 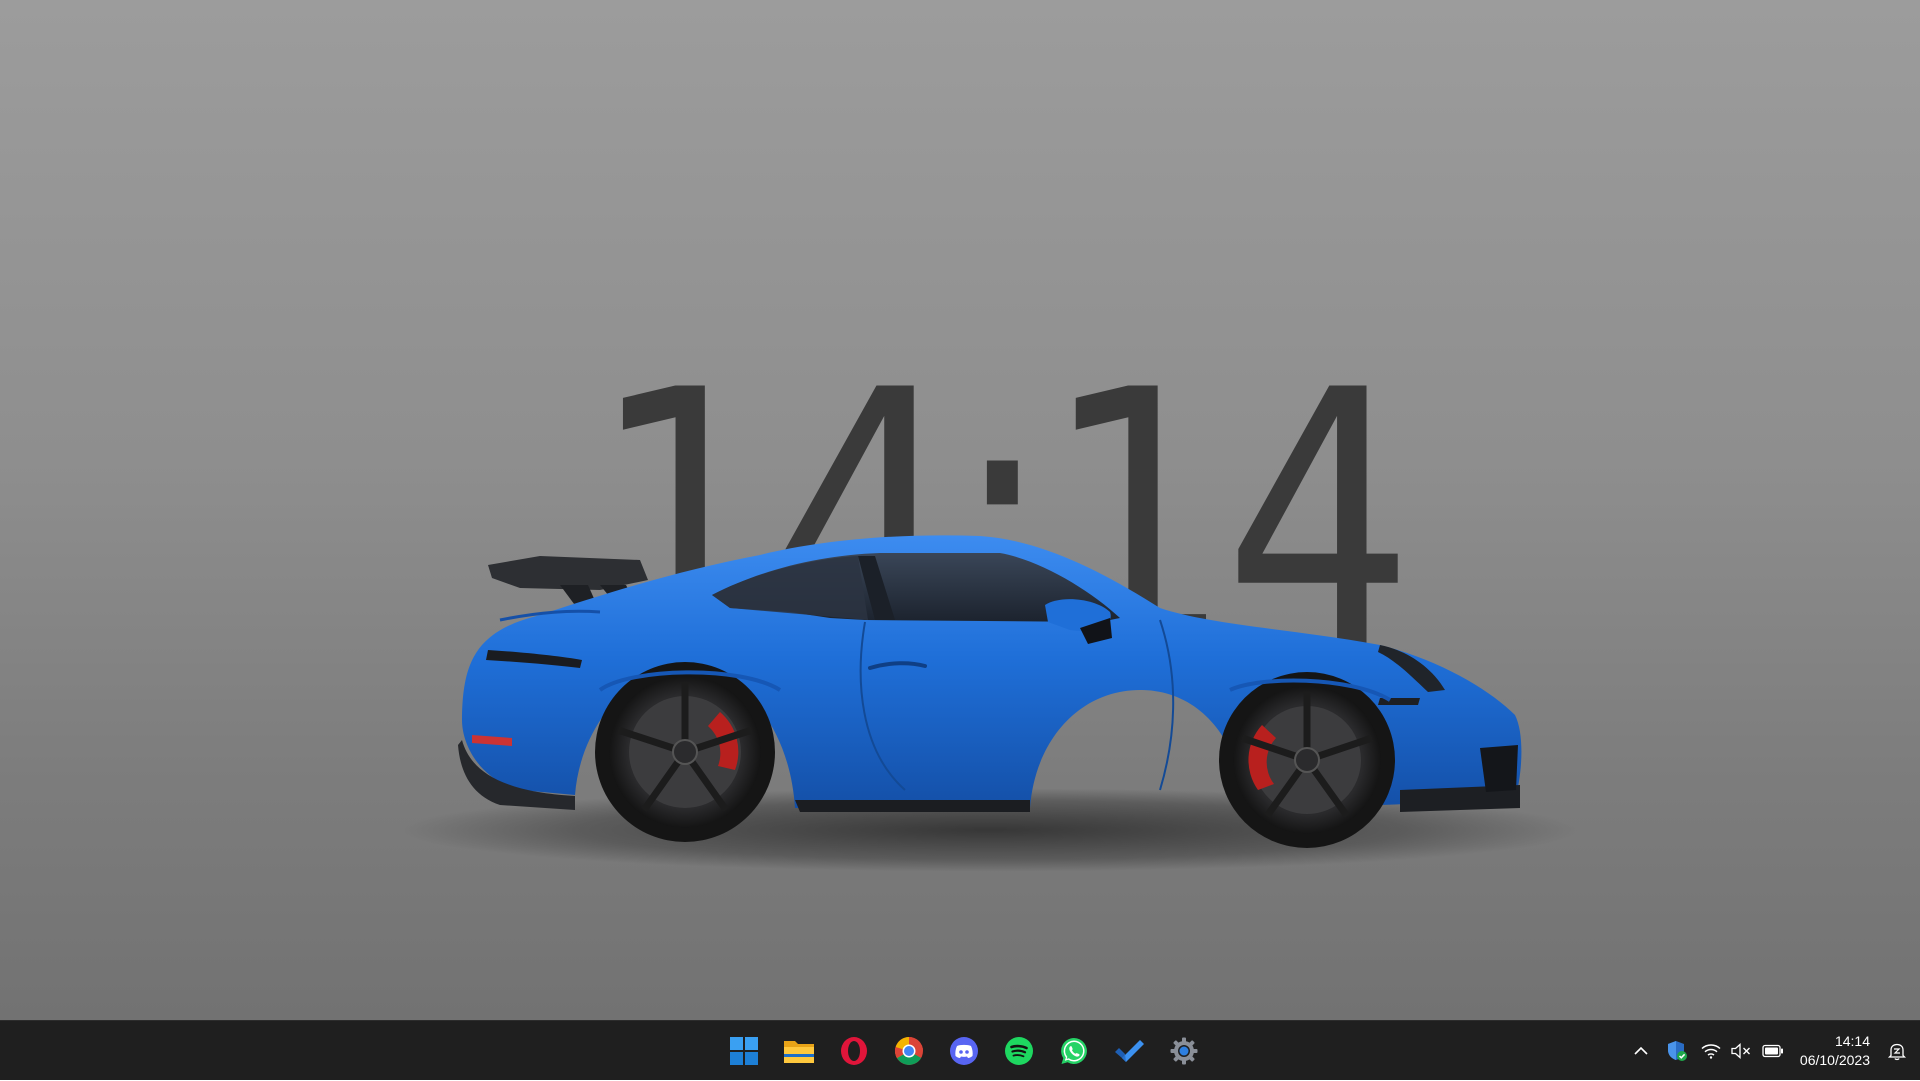 I want to click on todo-button, so click(x=1128, y=1051).